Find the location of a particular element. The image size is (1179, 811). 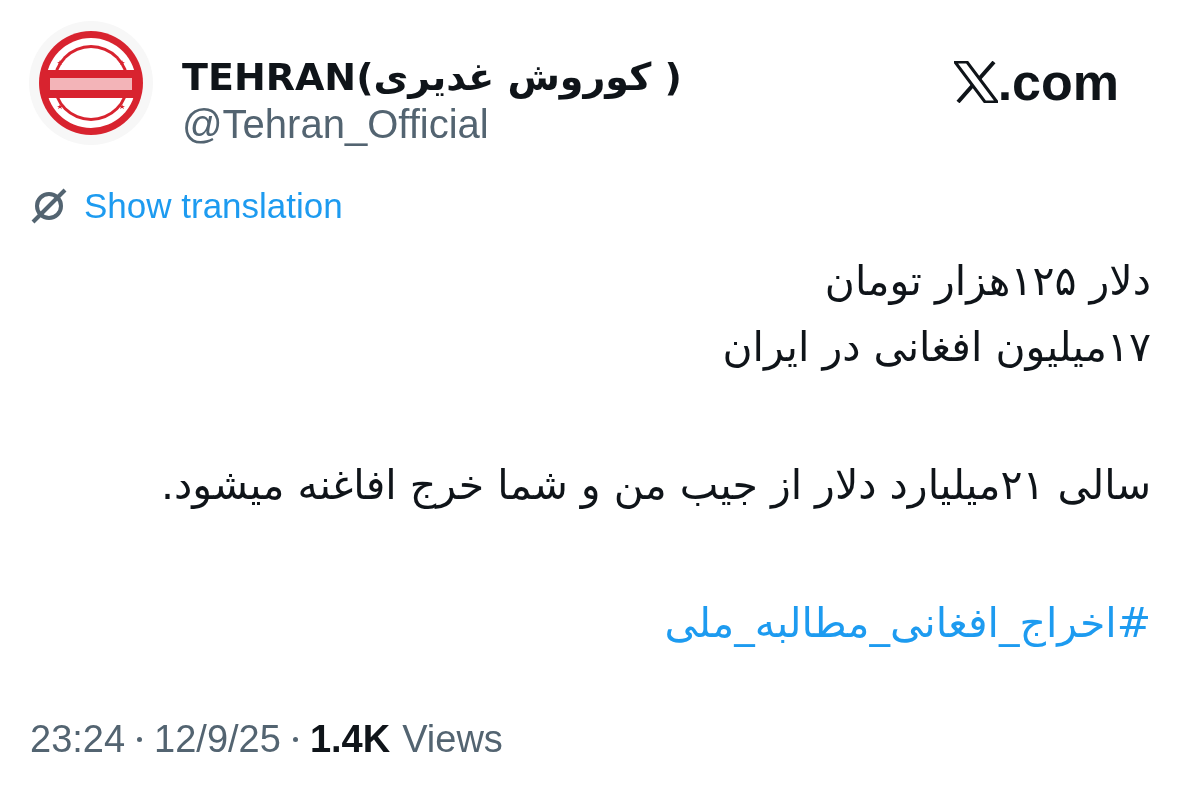

tweet-date: 12/9/25 is located at coordinates (217, 739).